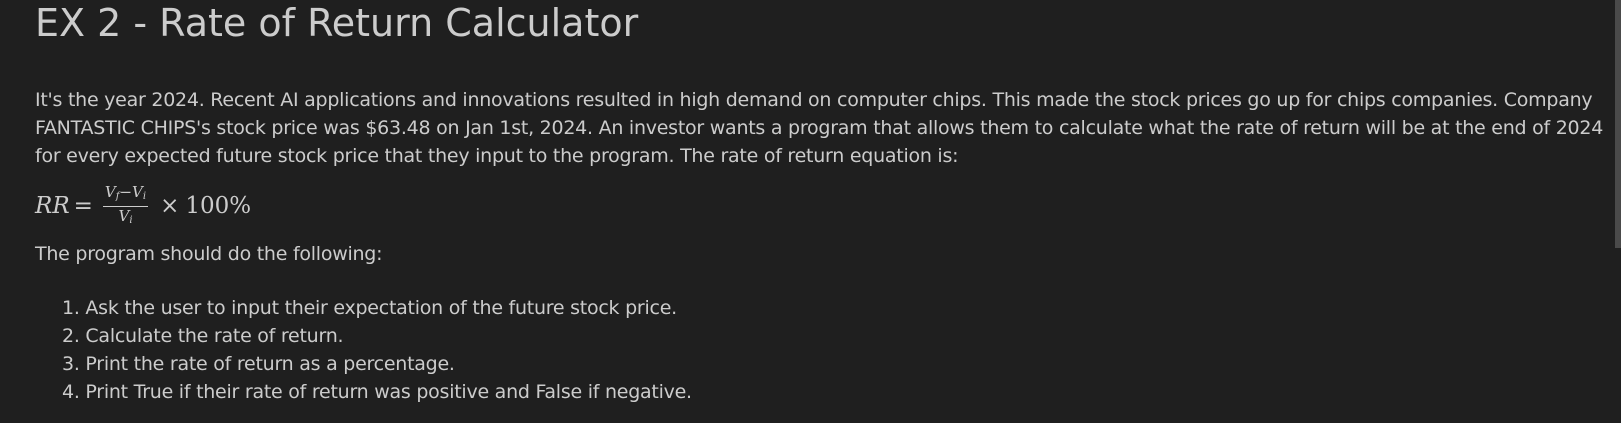 The height and width of the screenshot is (423, 1621). I want to click on numerator-minus: −, so click(126, 191).